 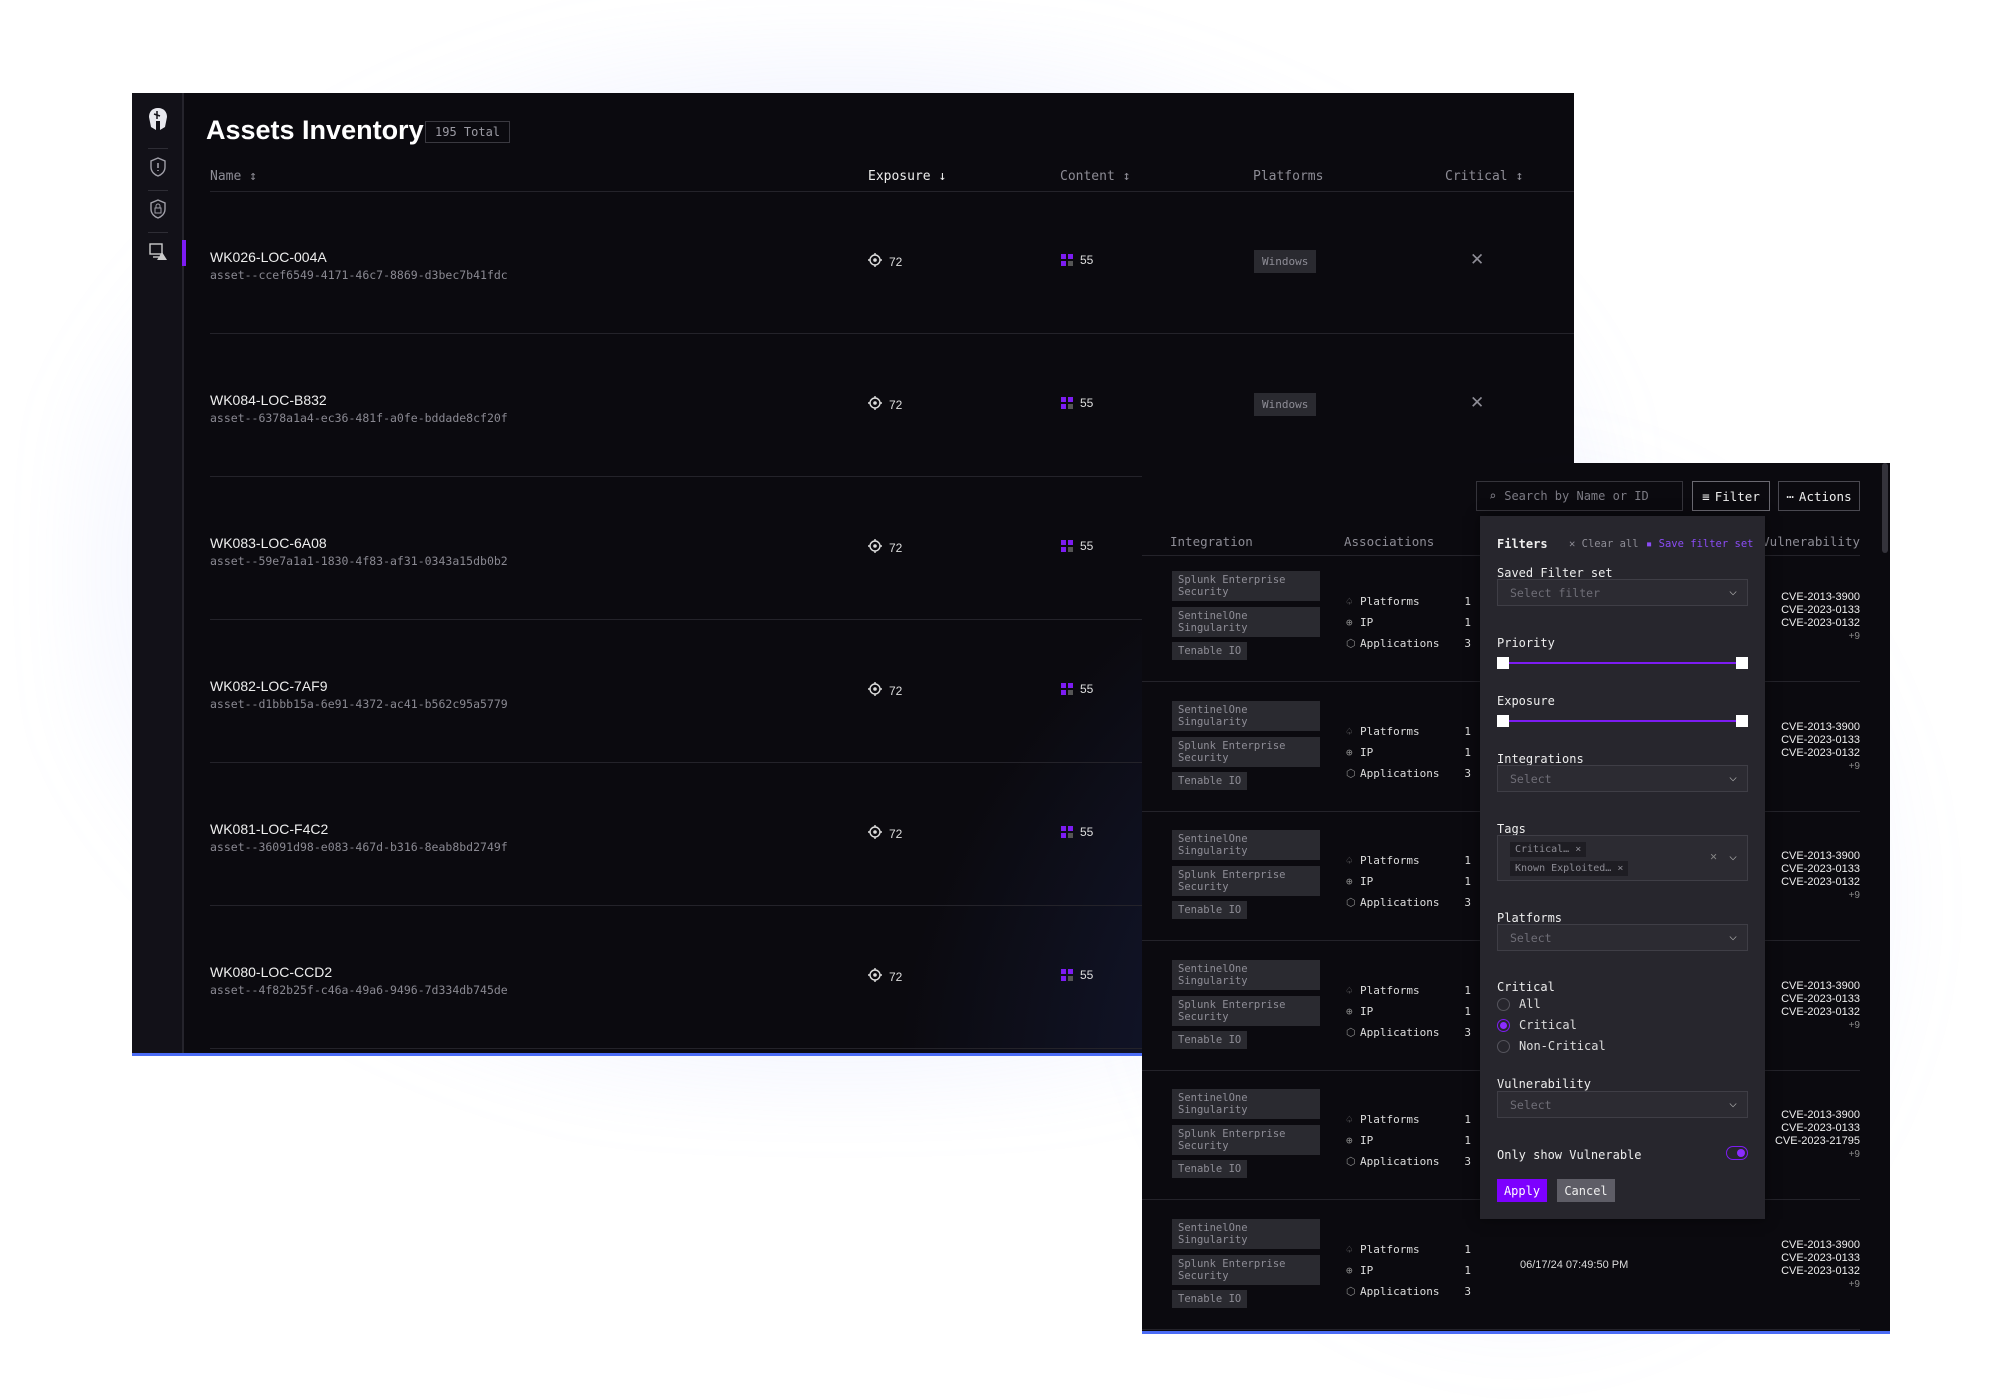 I want to click on apply-button: Apply, so click(x=1522, y=1190).